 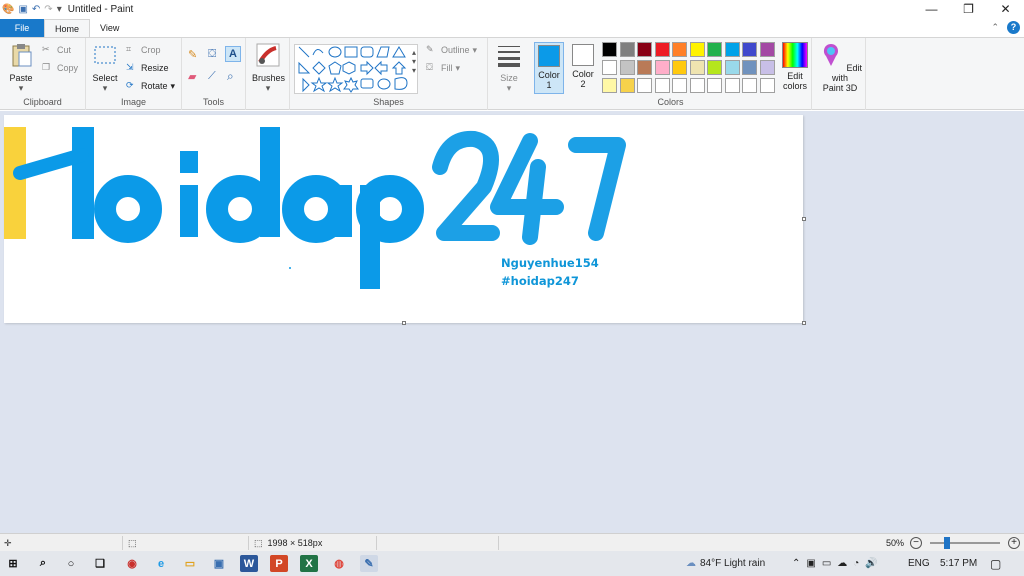 I want to click on network-icon: ◔, so click(x=856, y=563).